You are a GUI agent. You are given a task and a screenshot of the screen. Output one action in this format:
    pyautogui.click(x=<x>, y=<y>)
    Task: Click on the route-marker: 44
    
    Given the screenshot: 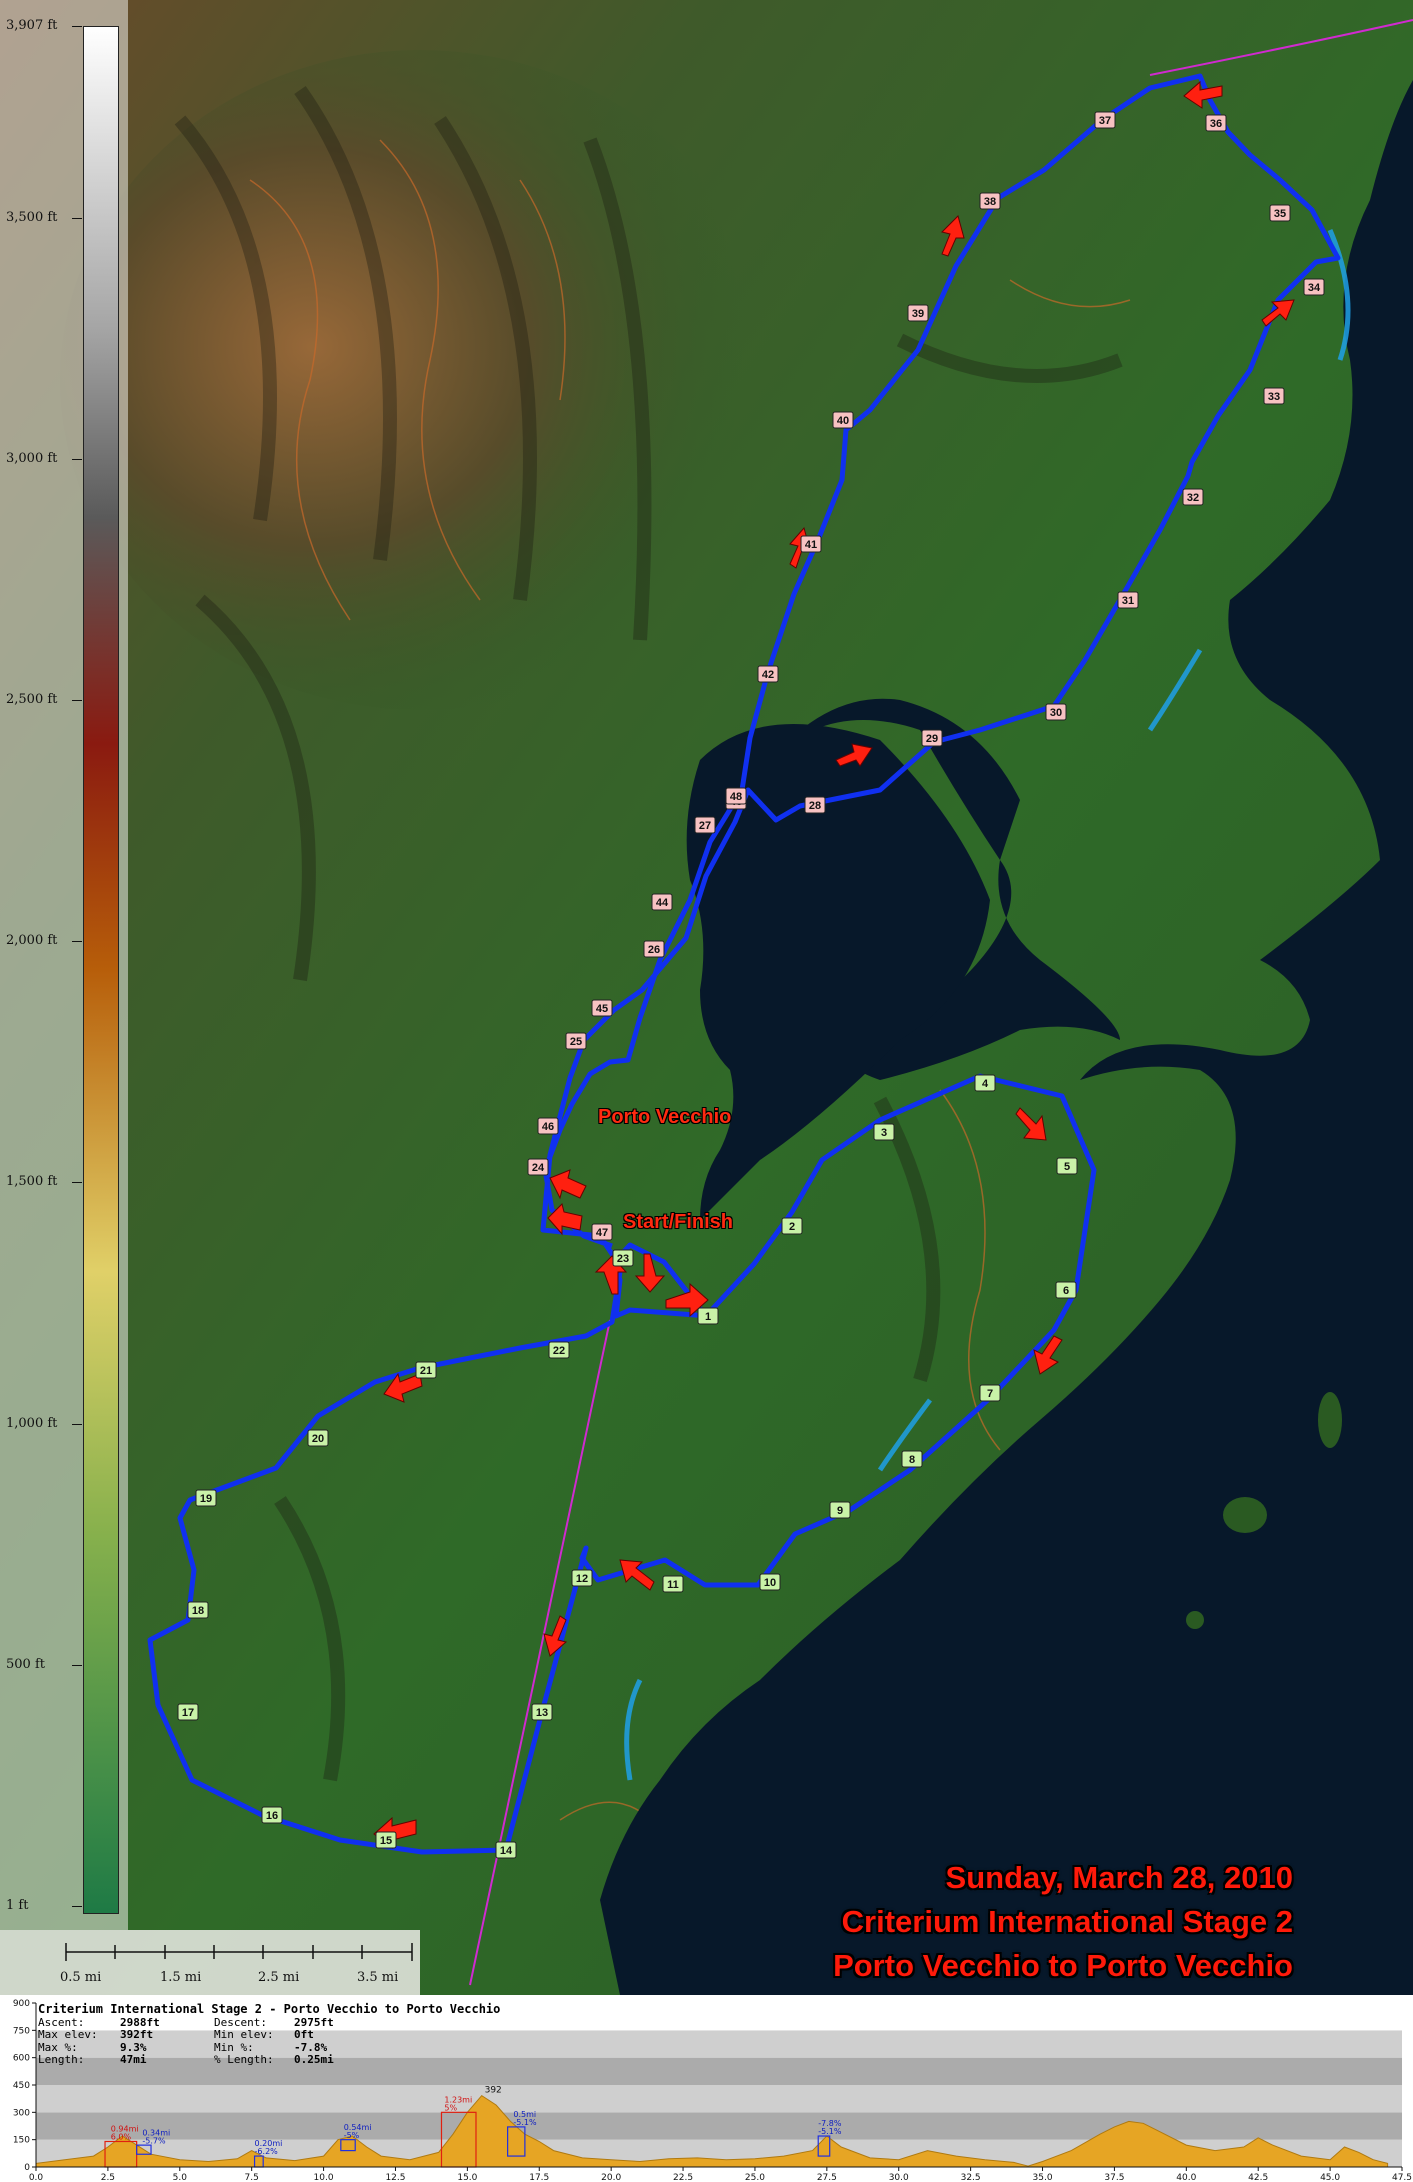 What is the action you would take?
    pyautogui.click(x=662, y=902)
    